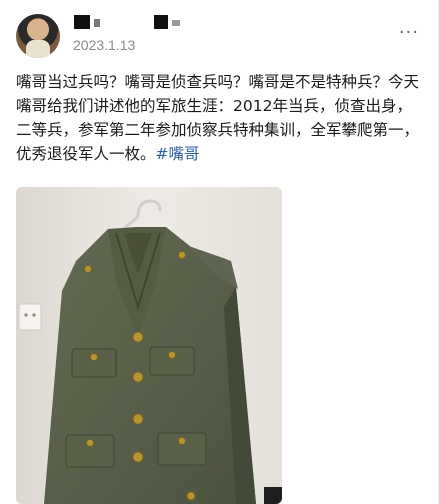 The image size is (439, 504). Describe the element at coordinates (38, 36) in the screenshot. I see `avatar` at that location.